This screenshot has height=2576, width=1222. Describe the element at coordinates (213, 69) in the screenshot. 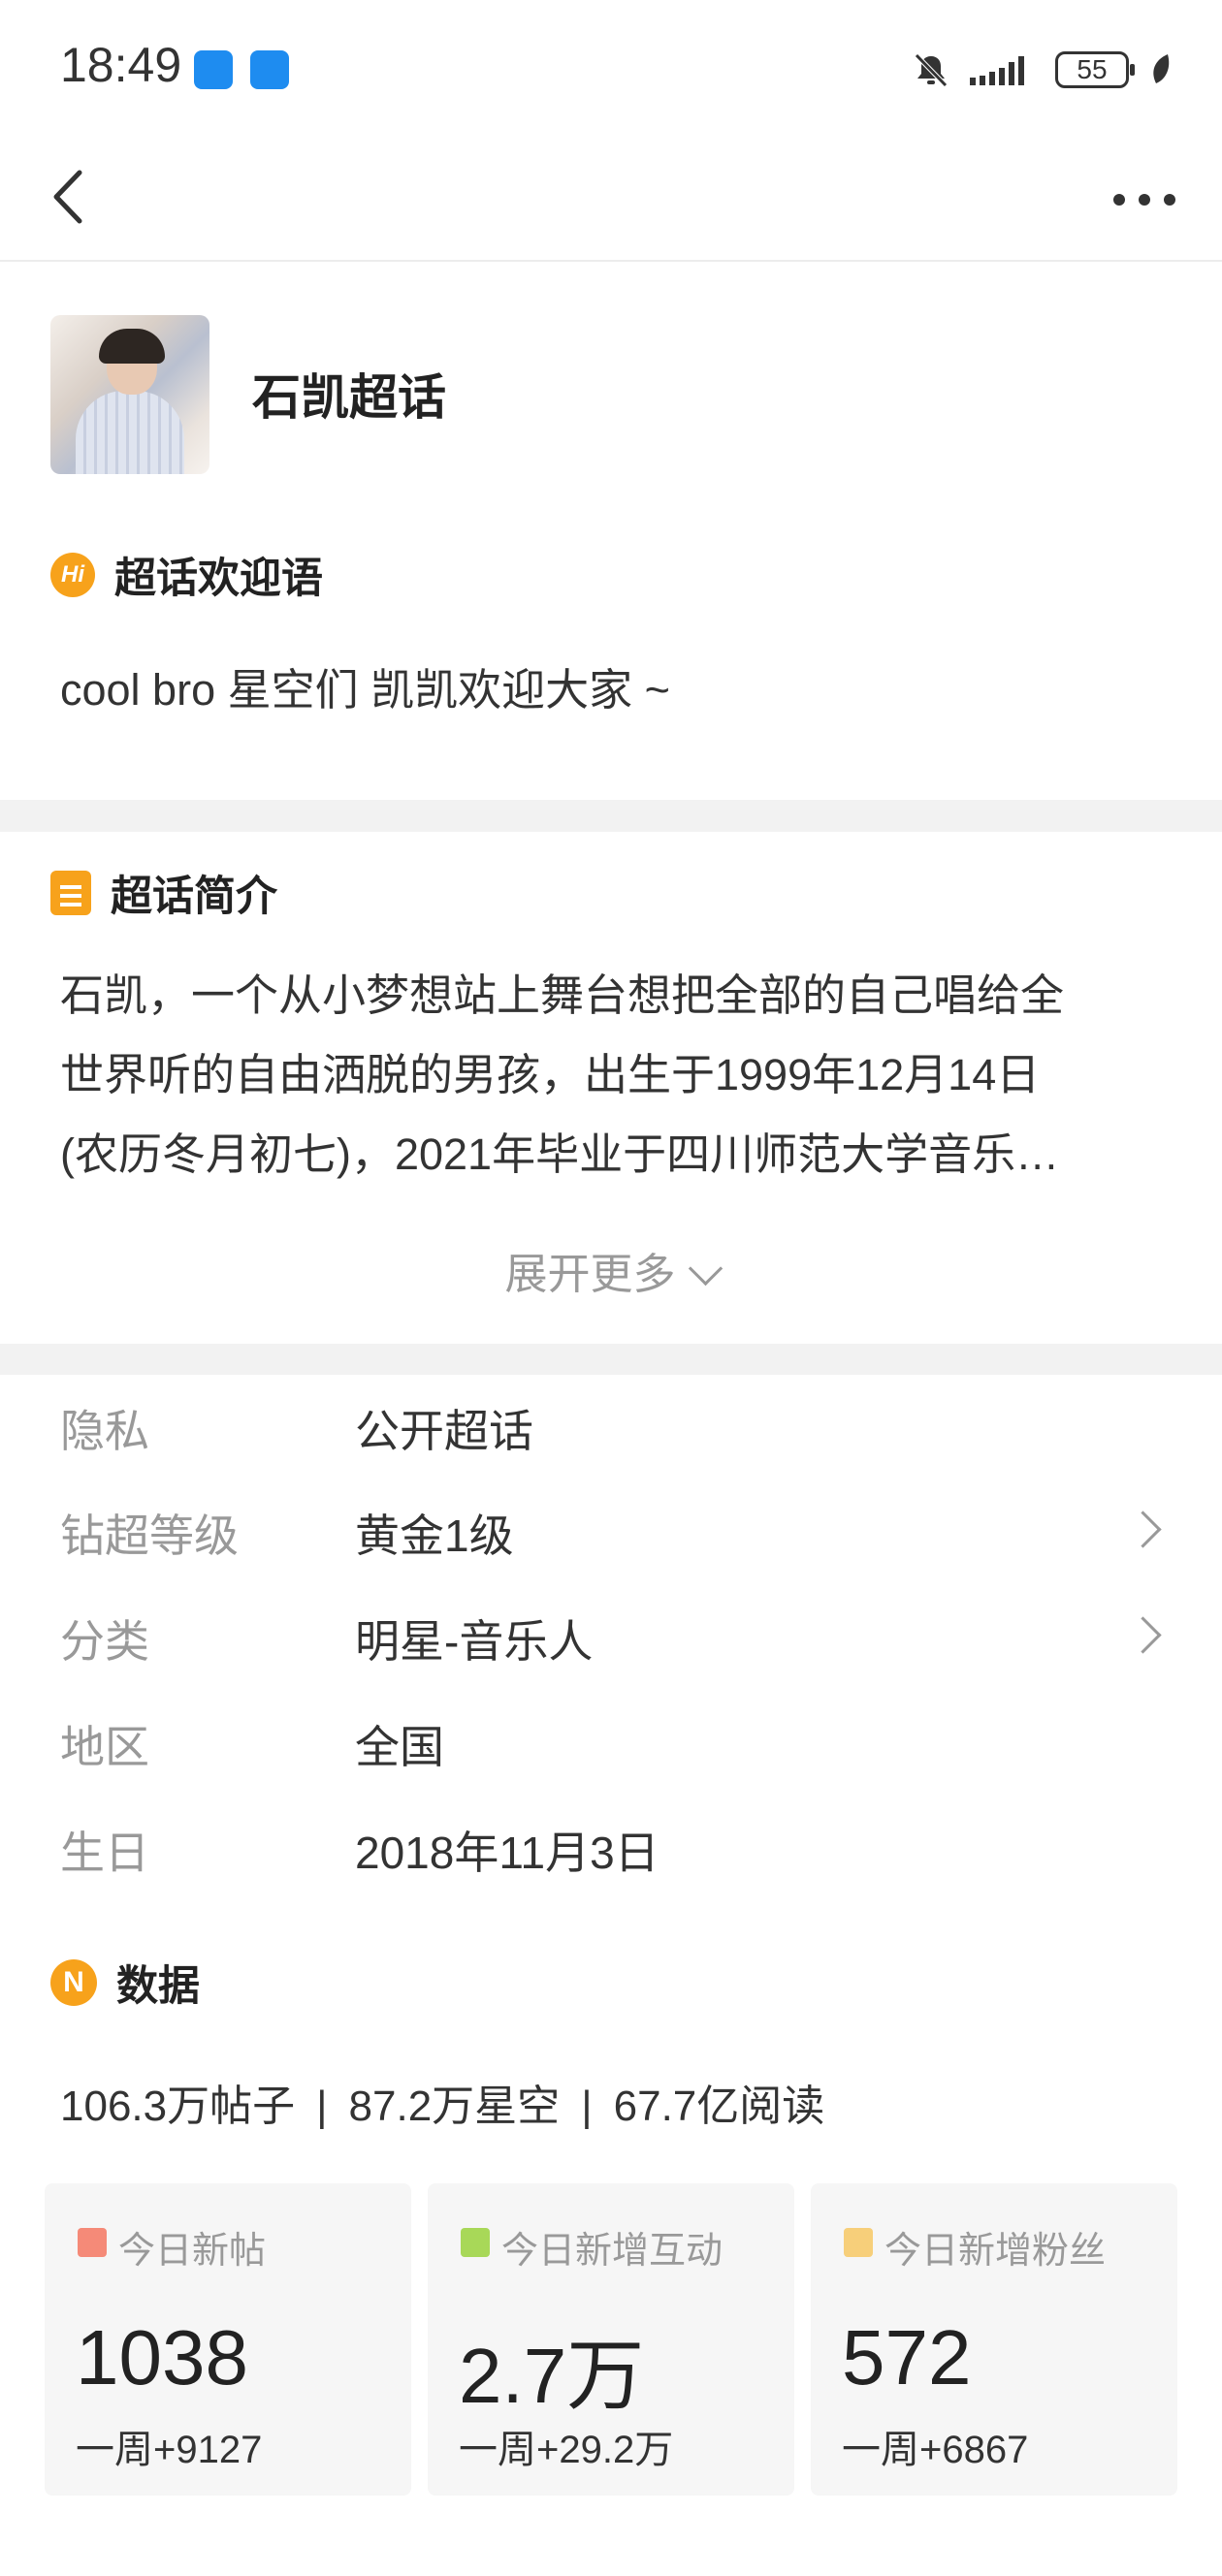

I see `cloud-app-icon` at that location.